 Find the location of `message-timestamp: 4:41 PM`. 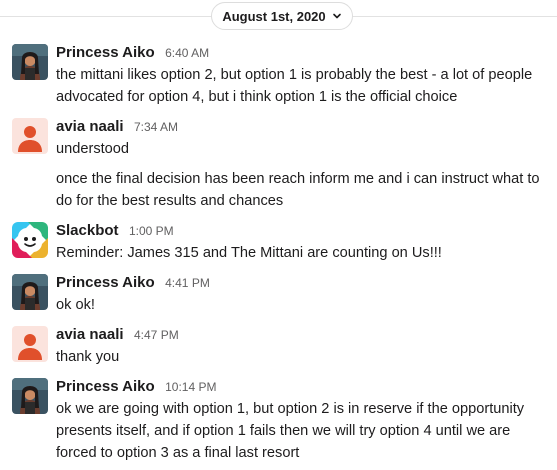

message-timestamp: 4:41 PM is located at coordinates (187, 283).